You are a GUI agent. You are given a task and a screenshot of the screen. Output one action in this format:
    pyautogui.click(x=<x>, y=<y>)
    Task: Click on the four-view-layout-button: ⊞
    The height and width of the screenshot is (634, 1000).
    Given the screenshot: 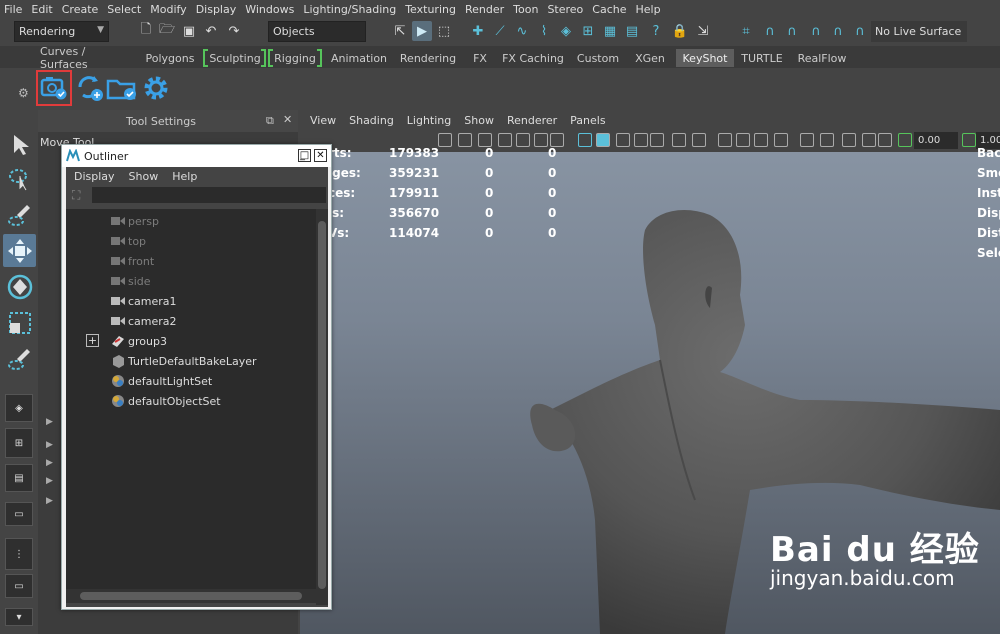 What is the action you would take?
    pyautogui.click(x=19, y=443)
    